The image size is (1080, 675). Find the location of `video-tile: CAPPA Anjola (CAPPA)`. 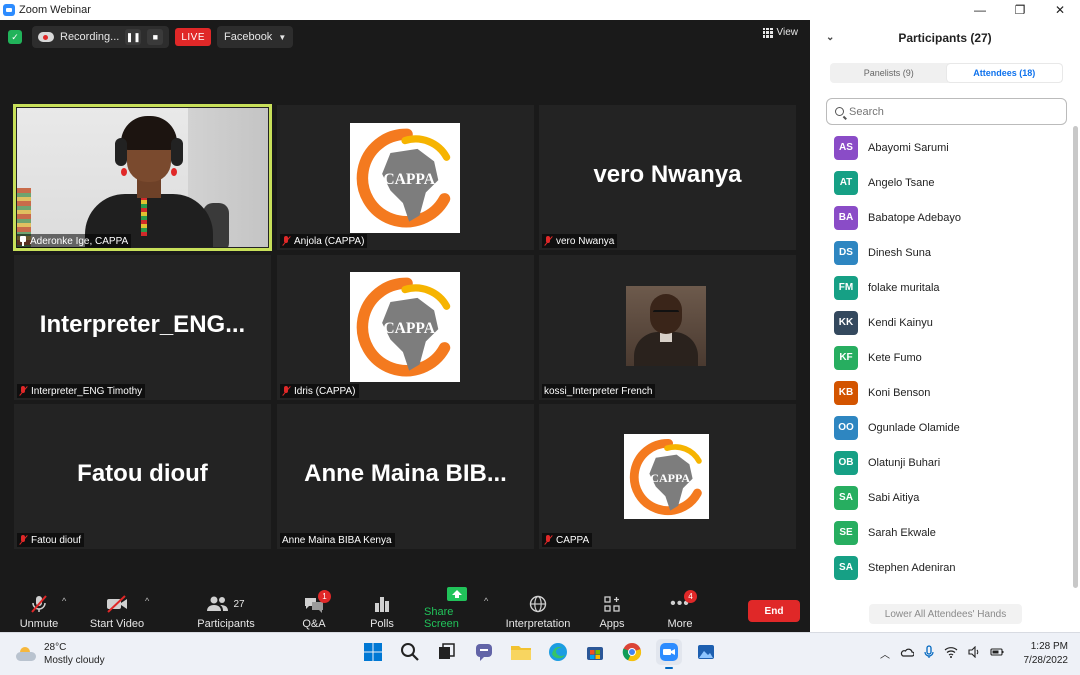

video-tile: CAPPA Anjola (CAPPA) is located at coordinates (405, 177).